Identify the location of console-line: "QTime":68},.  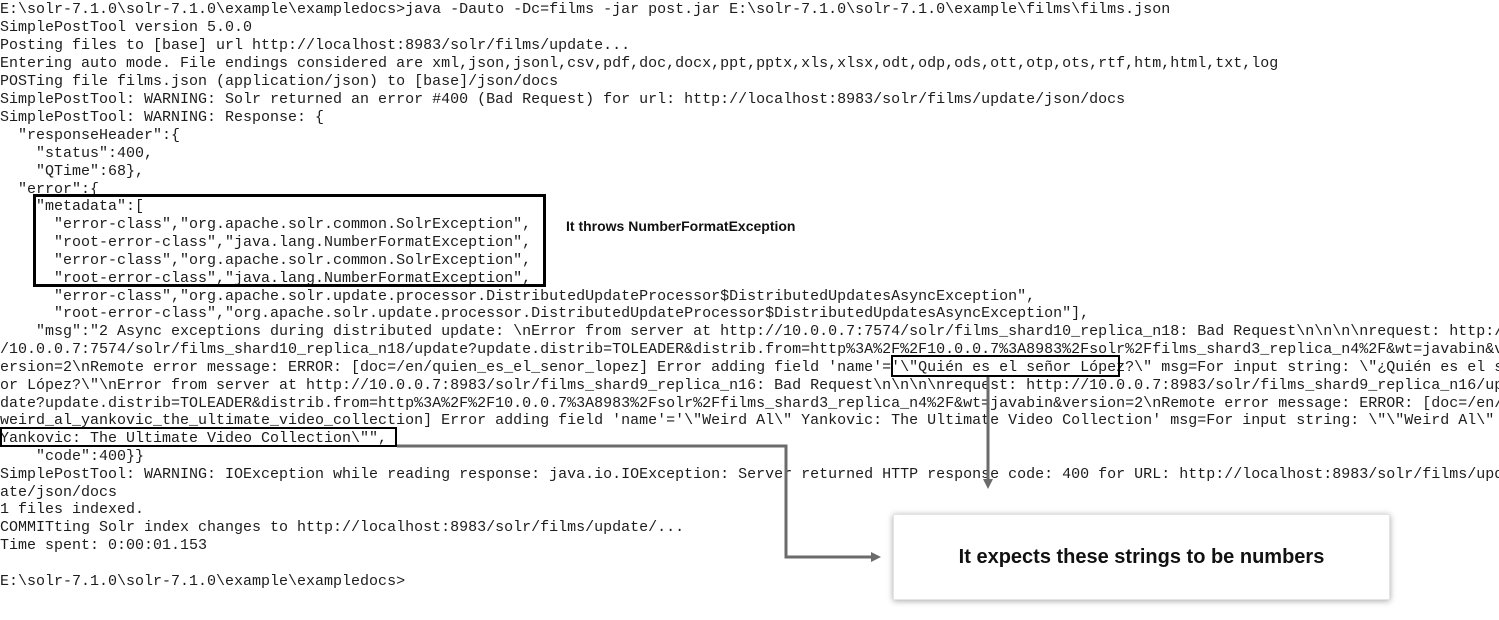
(72, 171).